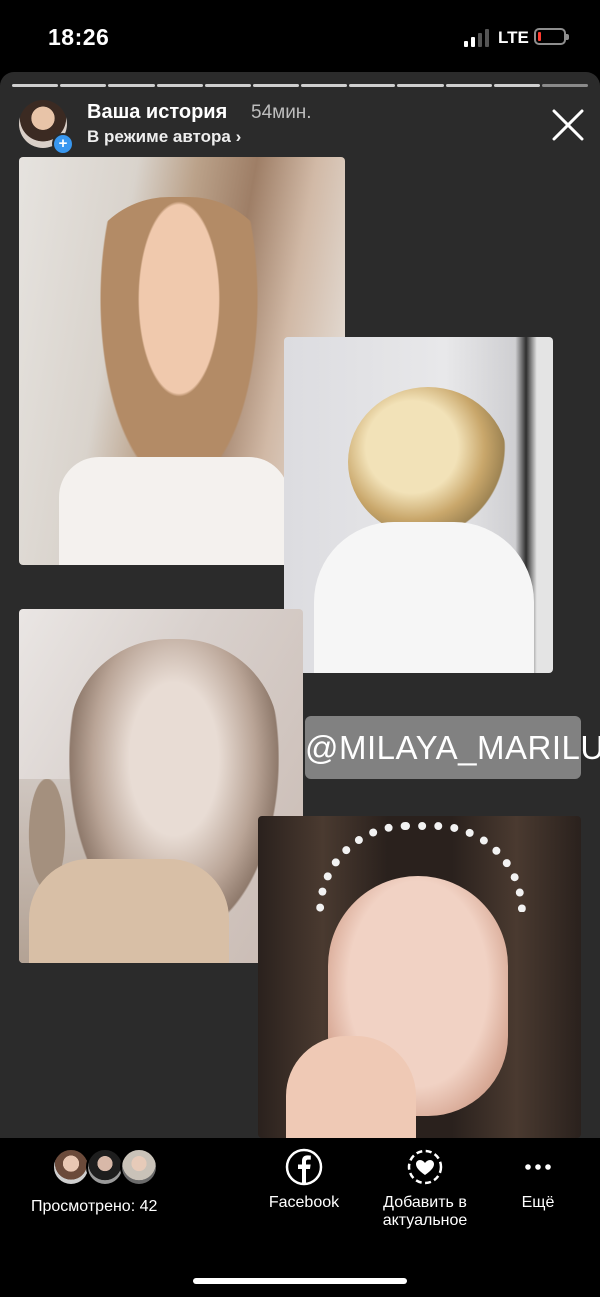 Image resolution: width=600 pixels, height=1297 pixels. What do you see at coordinates (425, 1220) in the screenshot?
I see `highlight-label-2: актуальное` at bounding box center [425, 1220].